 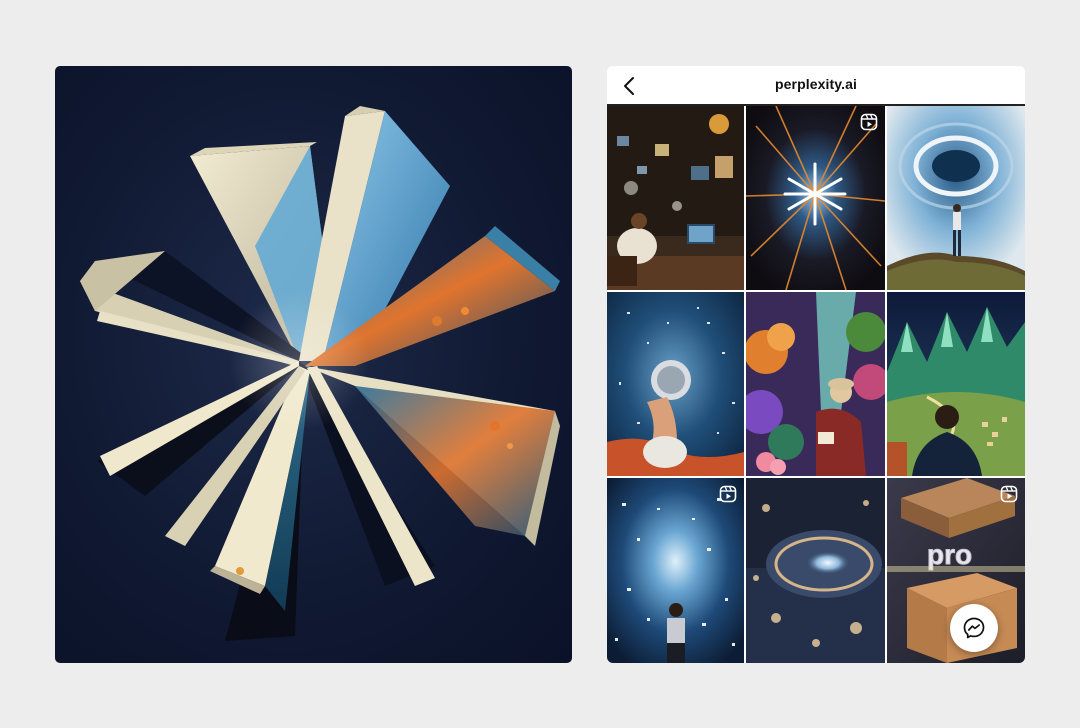 I want to click on top-navigation-bar: perplexity.ai, so click(x=816, y=85).